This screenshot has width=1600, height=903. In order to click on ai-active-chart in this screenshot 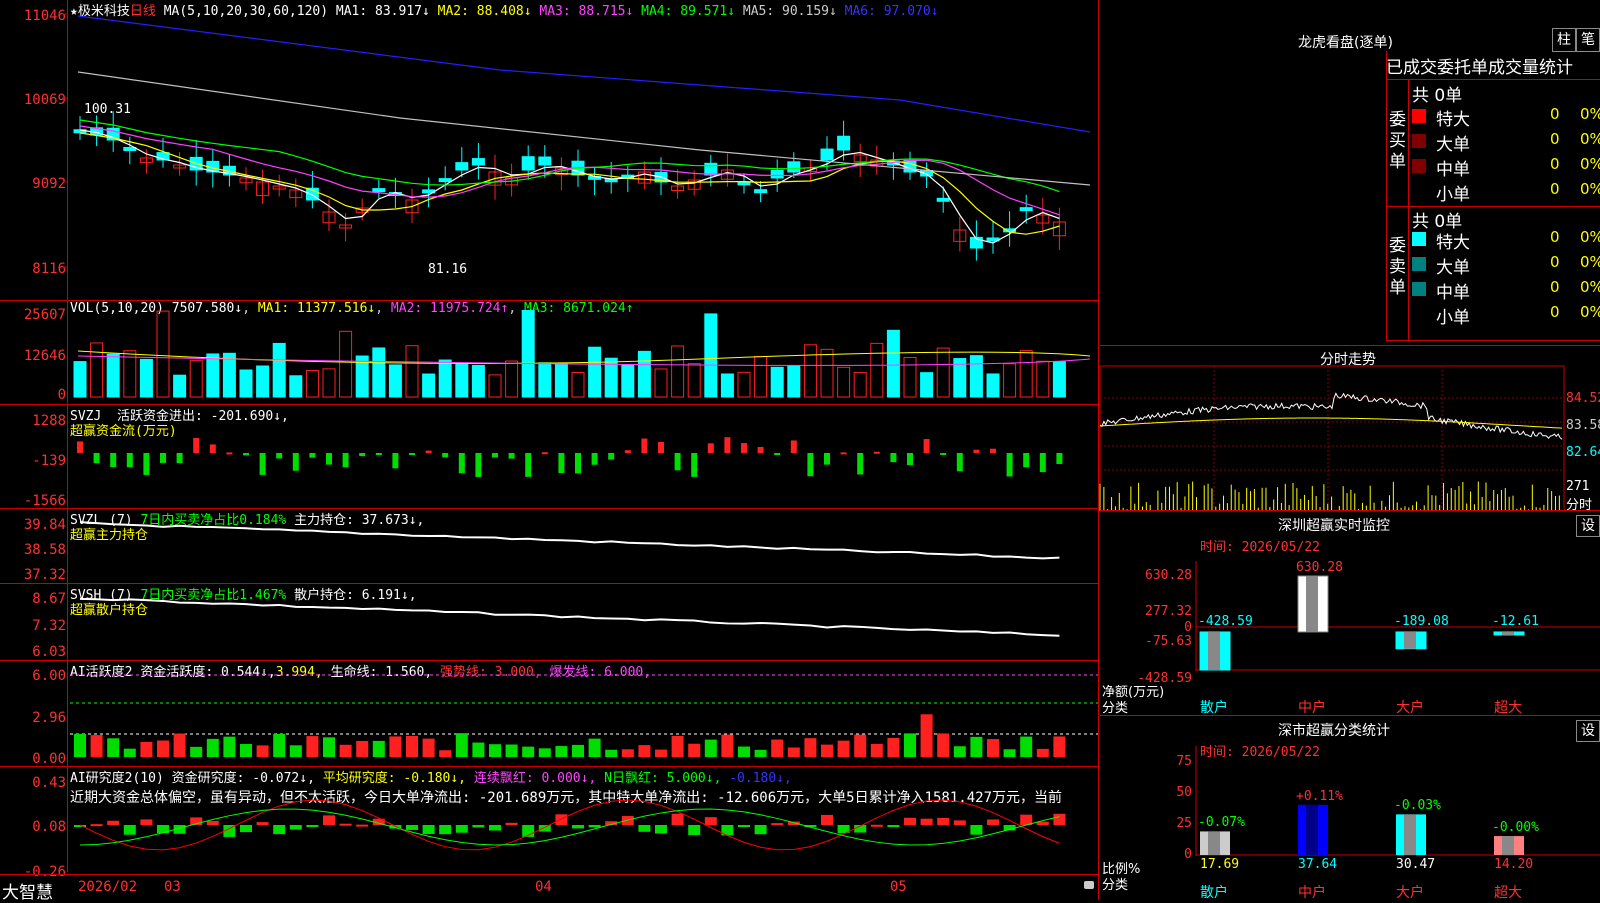, I will do `click(549, 714)`.